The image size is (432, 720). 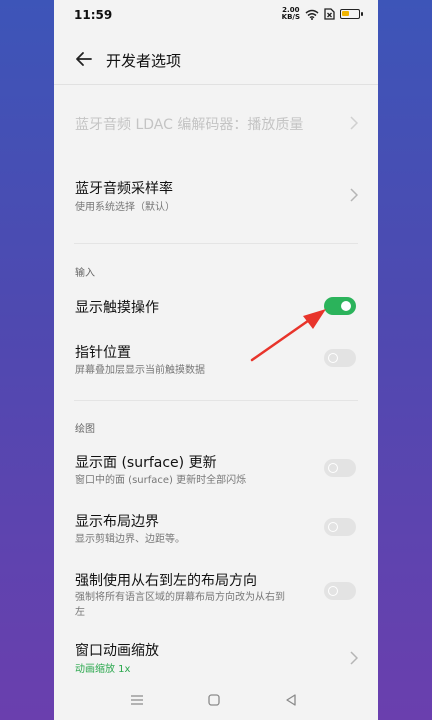 What do you see at coordinates (117, 651) in the screenshot?
I see `window-anim-label: 窗口动画缩放` at bounding box center [117, 651].